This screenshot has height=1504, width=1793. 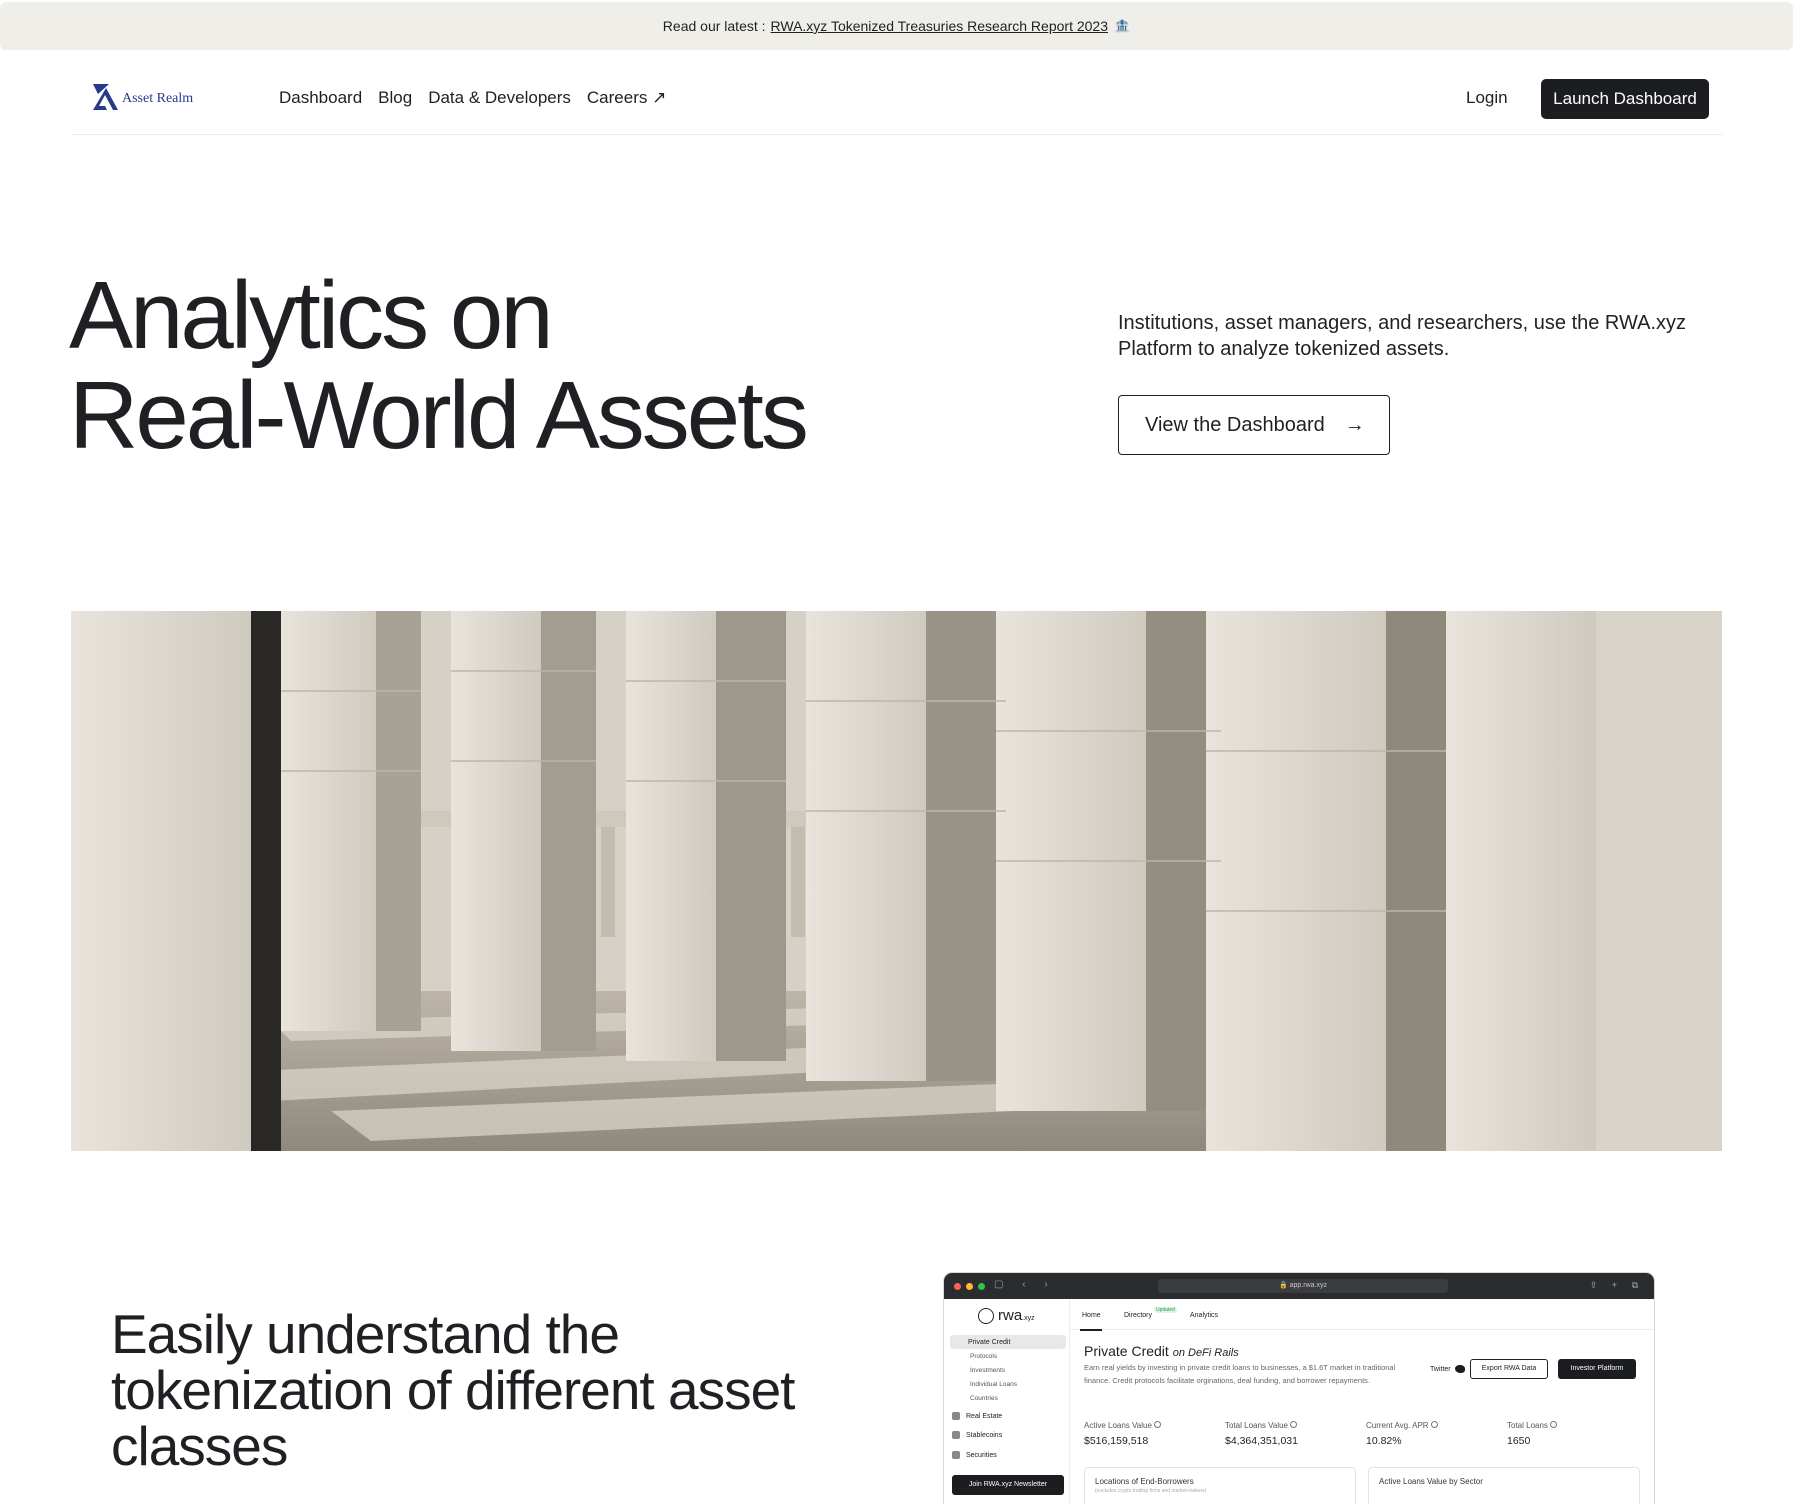 I want to click on mock-export-button: Export RWA Data, so click(x=1509, y=1369).